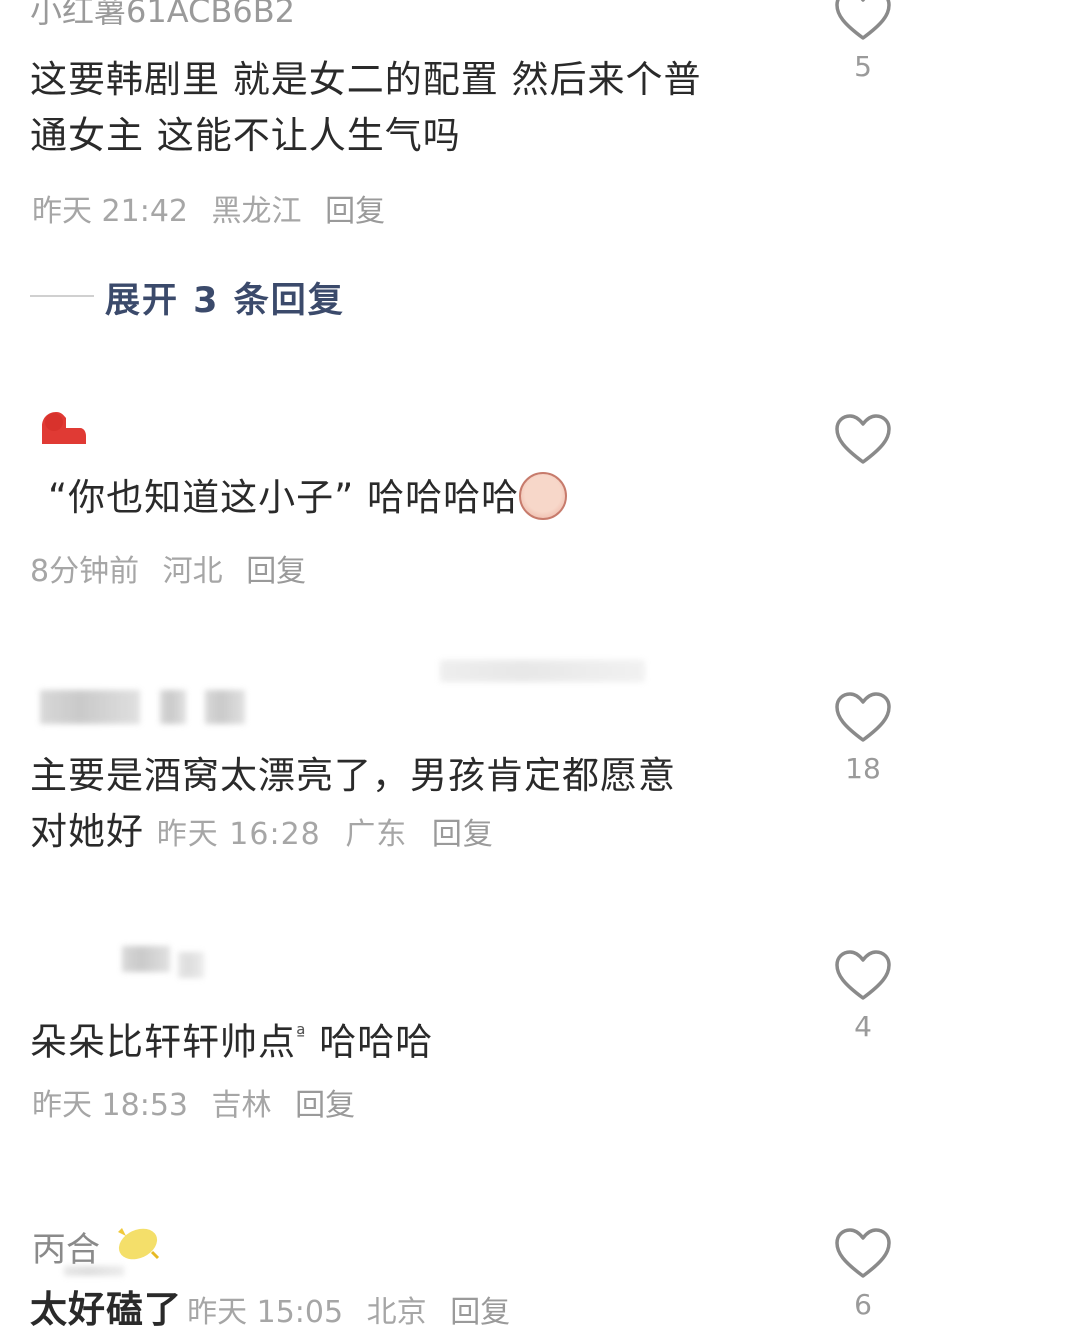 The image size is (1080, 1338). What do you see at coordinates (245, 135) in the screenshot?
I see `comment-text-line: 通女主 这能不让人生气吗` at bounding box center [245, 135].